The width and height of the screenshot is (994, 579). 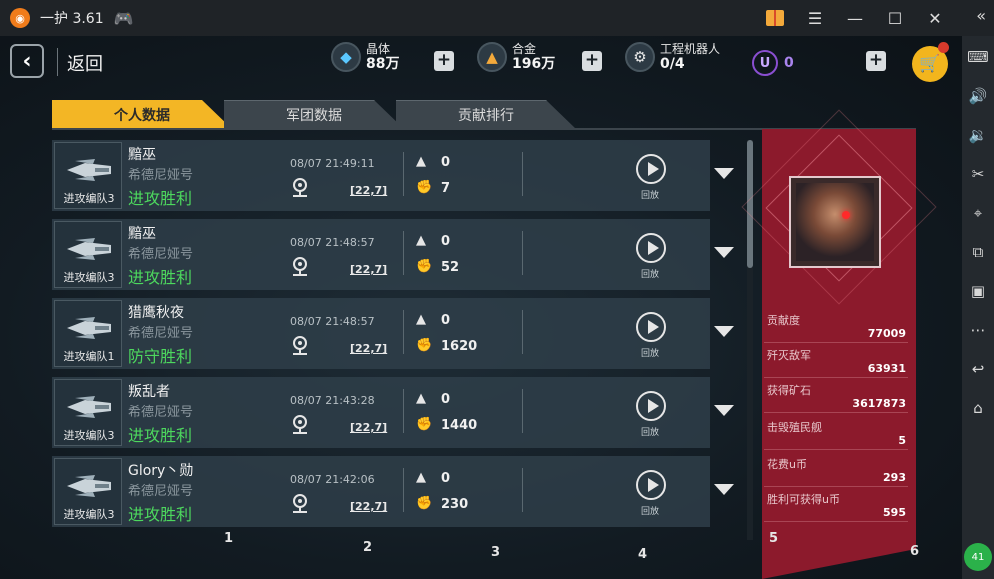 I want to click on stat-label: 获得矿石, so click(x=789, y=390).